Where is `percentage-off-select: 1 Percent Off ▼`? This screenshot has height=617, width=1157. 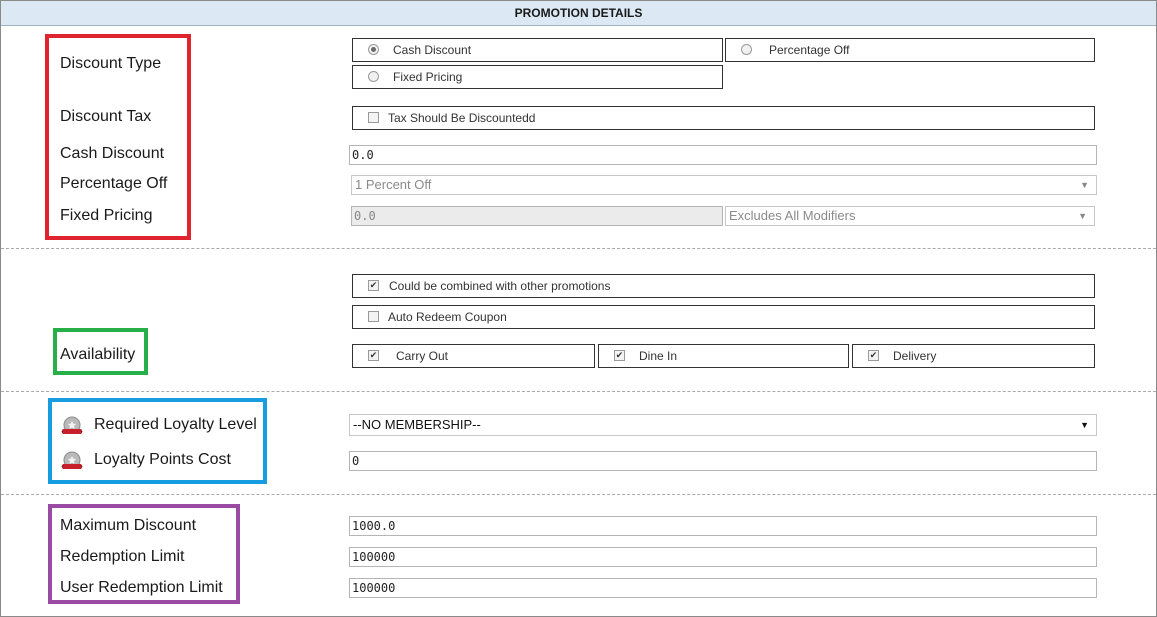
percentage-off-select: 1 Percent Off ▼ is located at coordinates (724, 185).